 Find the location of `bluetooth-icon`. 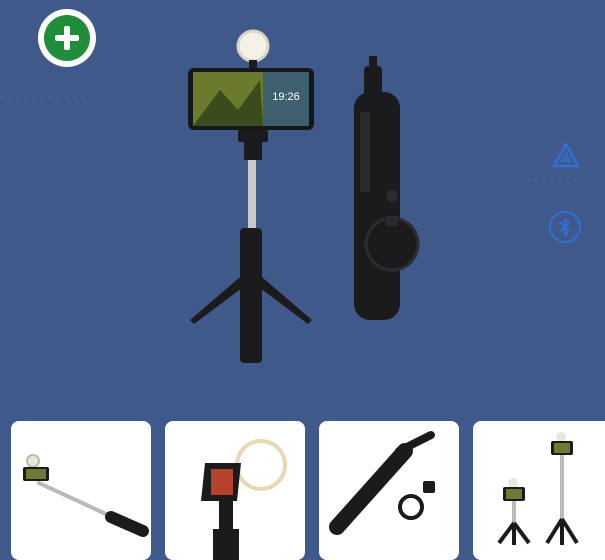

bluetooth-icon is located at coordinates (564, 227).